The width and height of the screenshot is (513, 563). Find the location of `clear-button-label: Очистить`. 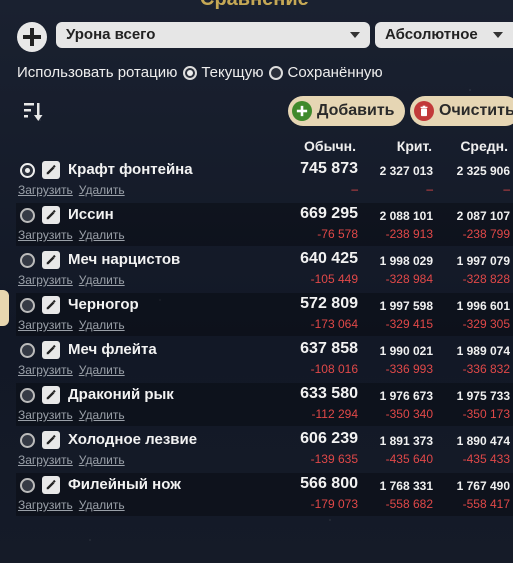

clear-button-label: Очистить is located at coordinates (476, 110).